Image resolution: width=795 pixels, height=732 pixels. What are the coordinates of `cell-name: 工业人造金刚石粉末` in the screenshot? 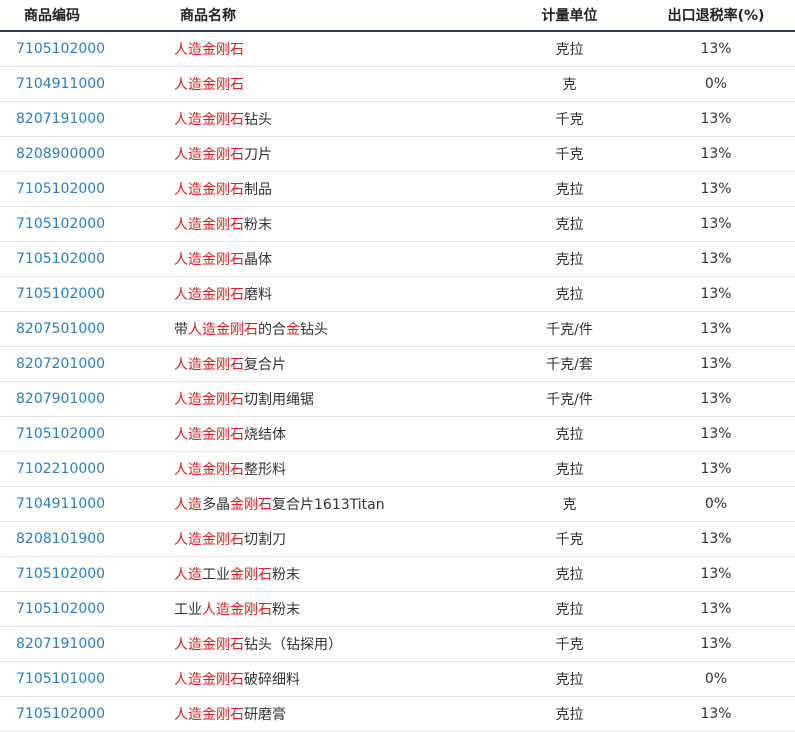 It's located at (337, 609).